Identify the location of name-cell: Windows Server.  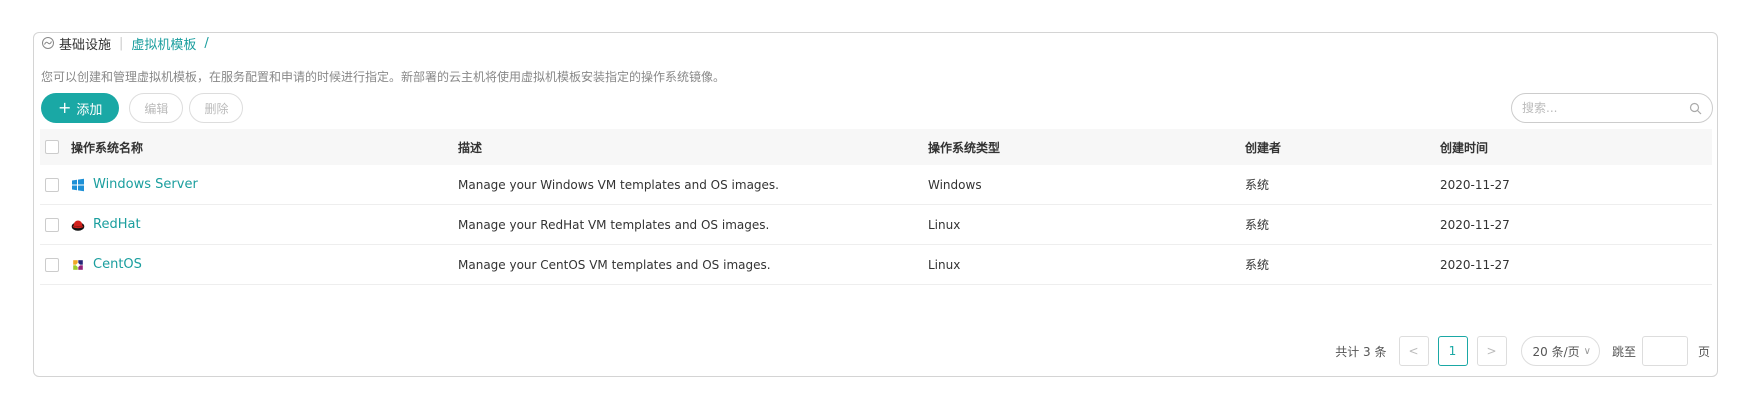
(264, 184).